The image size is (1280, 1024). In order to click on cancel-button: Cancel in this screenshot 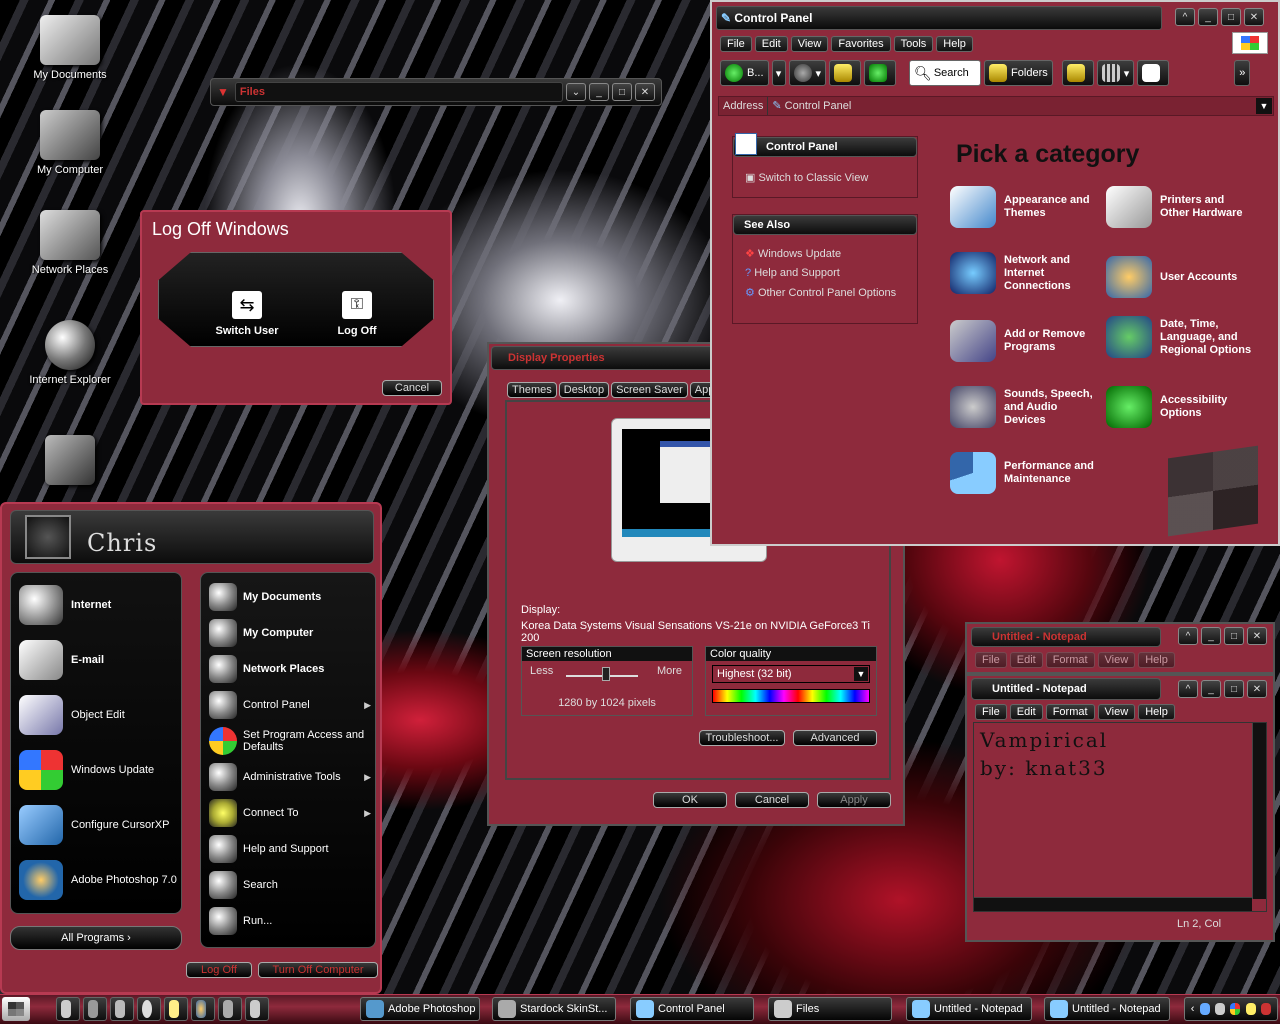, I will do `click(772, 800)`.